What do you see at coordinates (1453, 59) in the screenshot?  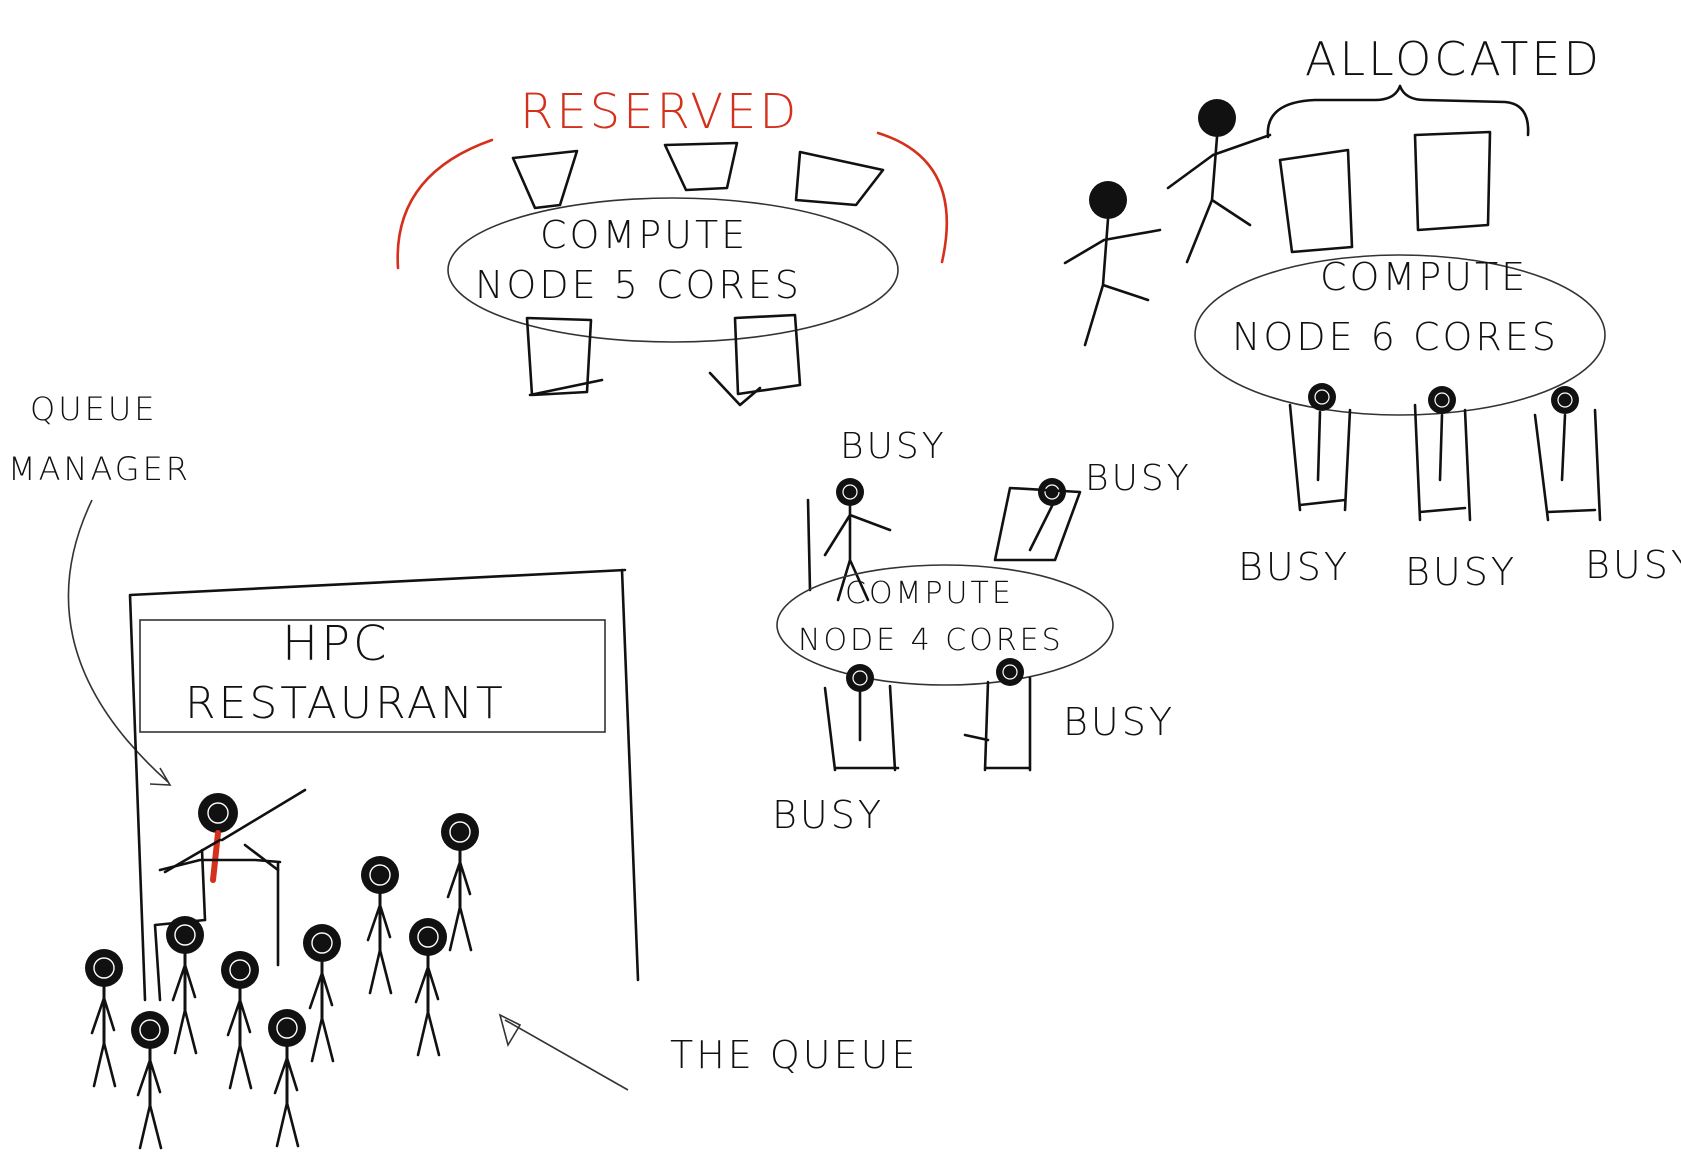 I see `allocated-label: ALLOCATED` at bounding box center [1453, 59].